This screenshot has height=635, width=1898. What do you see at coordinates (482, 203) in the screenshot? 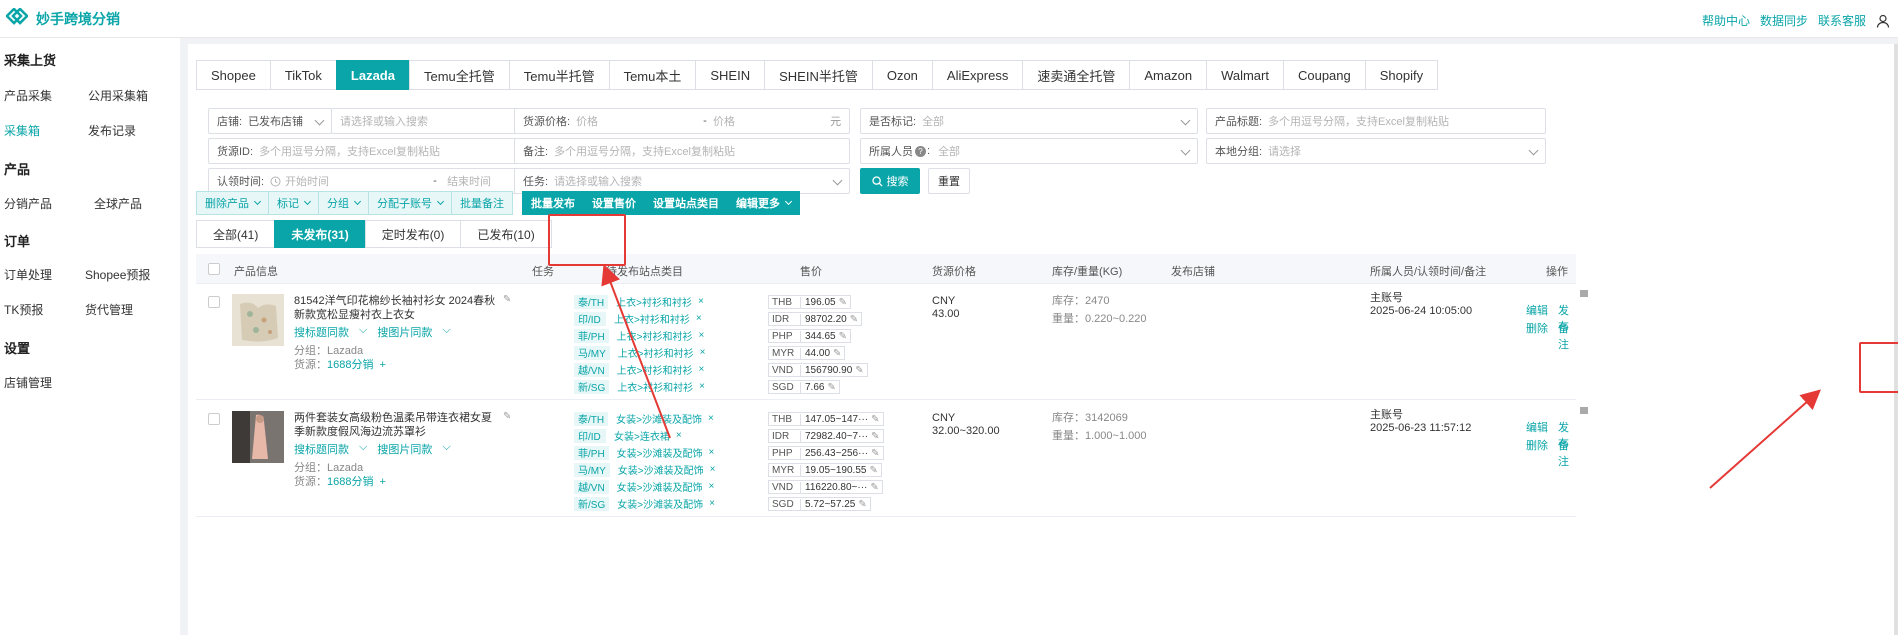
I see `batch-remark-button: 批量备注` at bounding box center [482, 203].